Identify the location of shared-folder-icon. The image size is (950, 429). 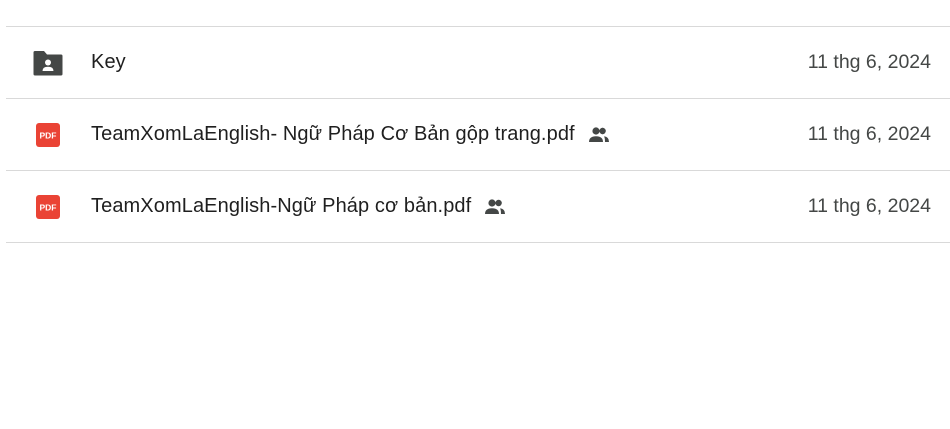
(48, 63).